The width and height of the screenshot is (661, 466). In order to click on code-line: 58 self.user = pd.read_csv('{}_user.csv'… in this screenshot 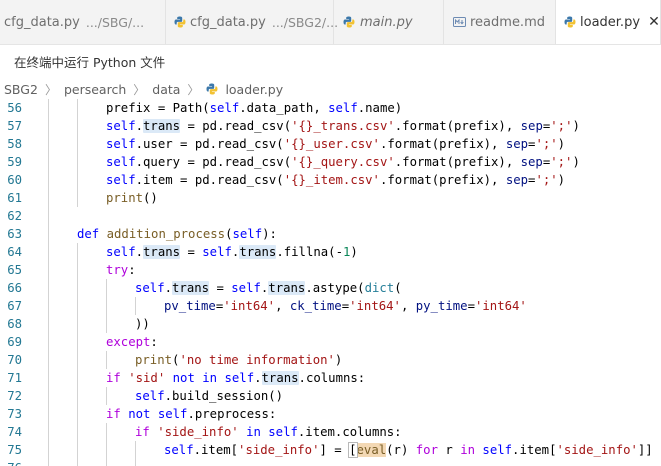, I will do `click(330, 144)`.